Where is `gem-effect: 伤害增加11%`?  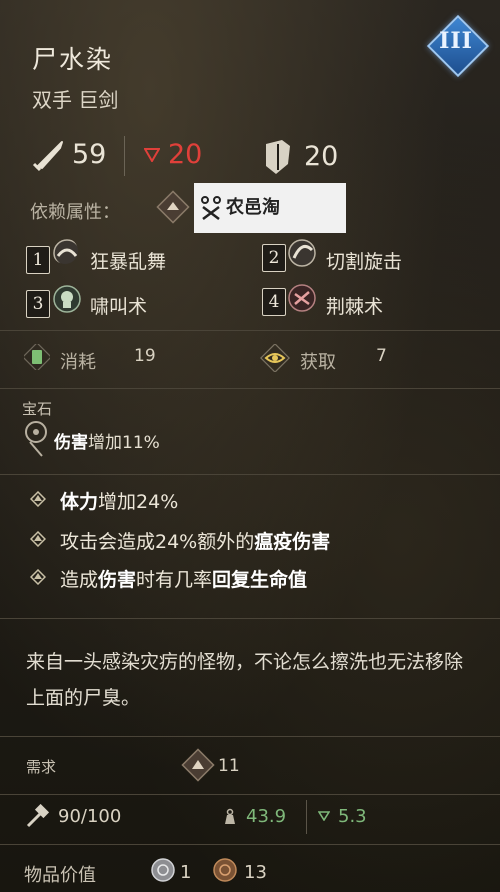 gem-effect: 伤害增加11% is located at coordinates (107, 440).